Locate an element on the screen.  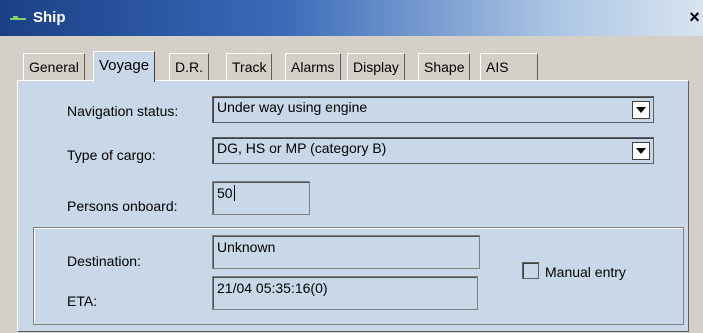
tab-track: Track is located at coordinates (249, 67).